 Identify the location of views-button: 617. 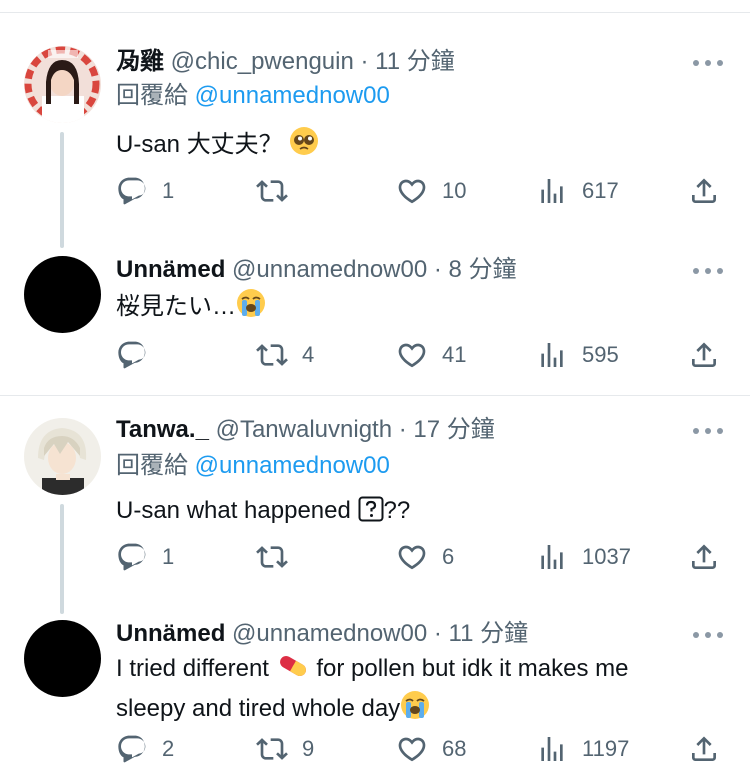
(577, 191).